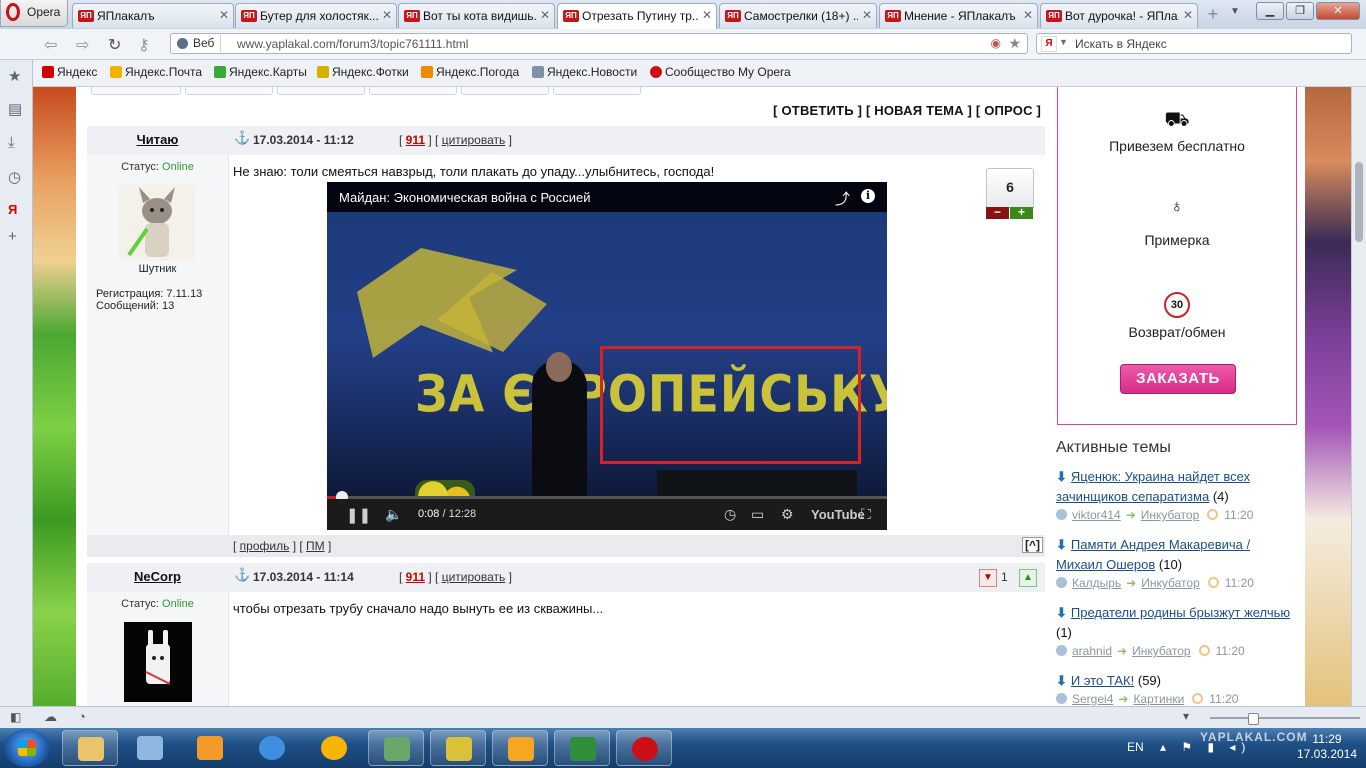 This screenshot has height=768, width=1366. I want to click on search-engine-chevron-icon: ▼, so click(1063, 42).